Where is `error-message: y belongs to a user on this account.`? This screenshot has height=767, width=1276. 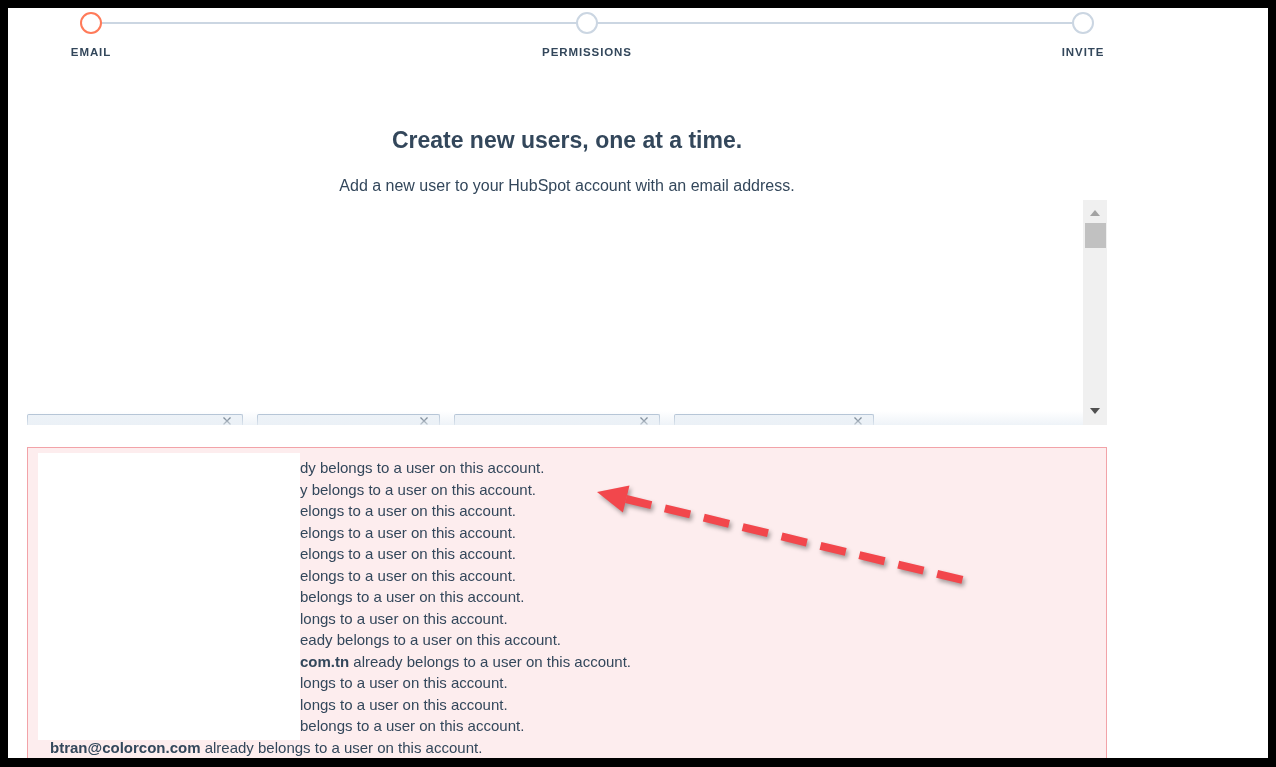
error-message: y belongs to a user on this account. is located at coordinates (418, 489).